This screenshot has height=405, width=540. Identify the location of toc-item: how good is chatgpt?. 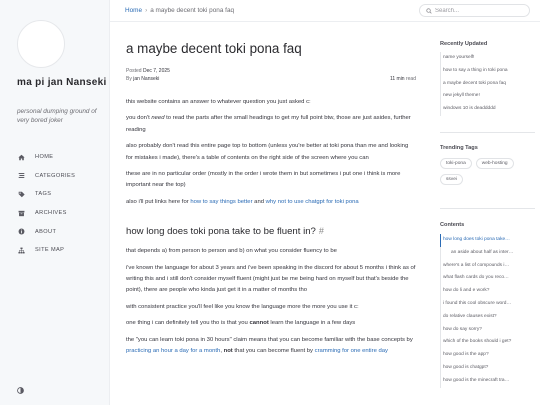
(488, 368).